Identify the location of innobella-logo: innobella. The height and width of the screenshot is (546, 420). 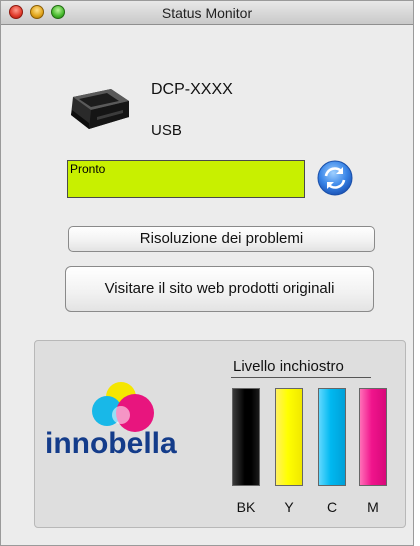
(124, 427).